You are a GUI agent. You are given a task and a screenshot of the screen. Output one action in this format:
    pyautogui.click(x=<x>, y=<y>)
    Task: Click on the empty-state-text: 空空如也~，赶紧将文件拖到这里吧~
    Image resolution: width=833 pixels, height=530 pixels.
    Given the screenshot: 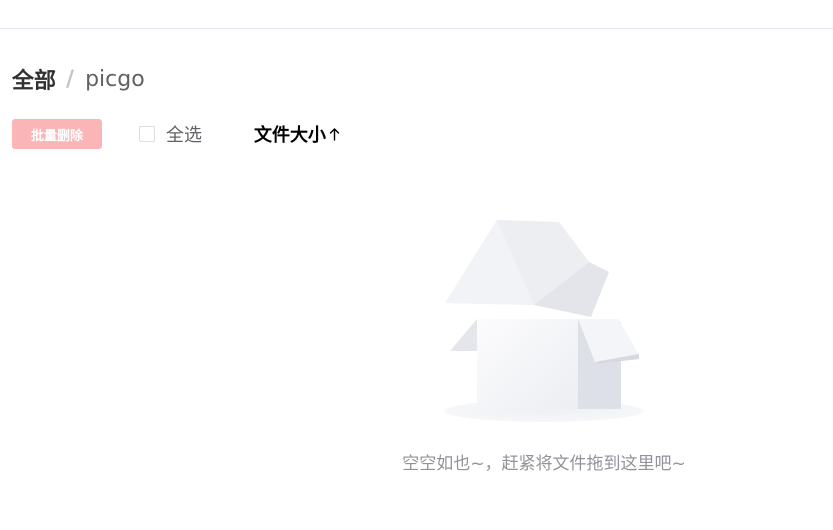 What is the action you would take?
    pyautogui.click(x=544, y=464)
    